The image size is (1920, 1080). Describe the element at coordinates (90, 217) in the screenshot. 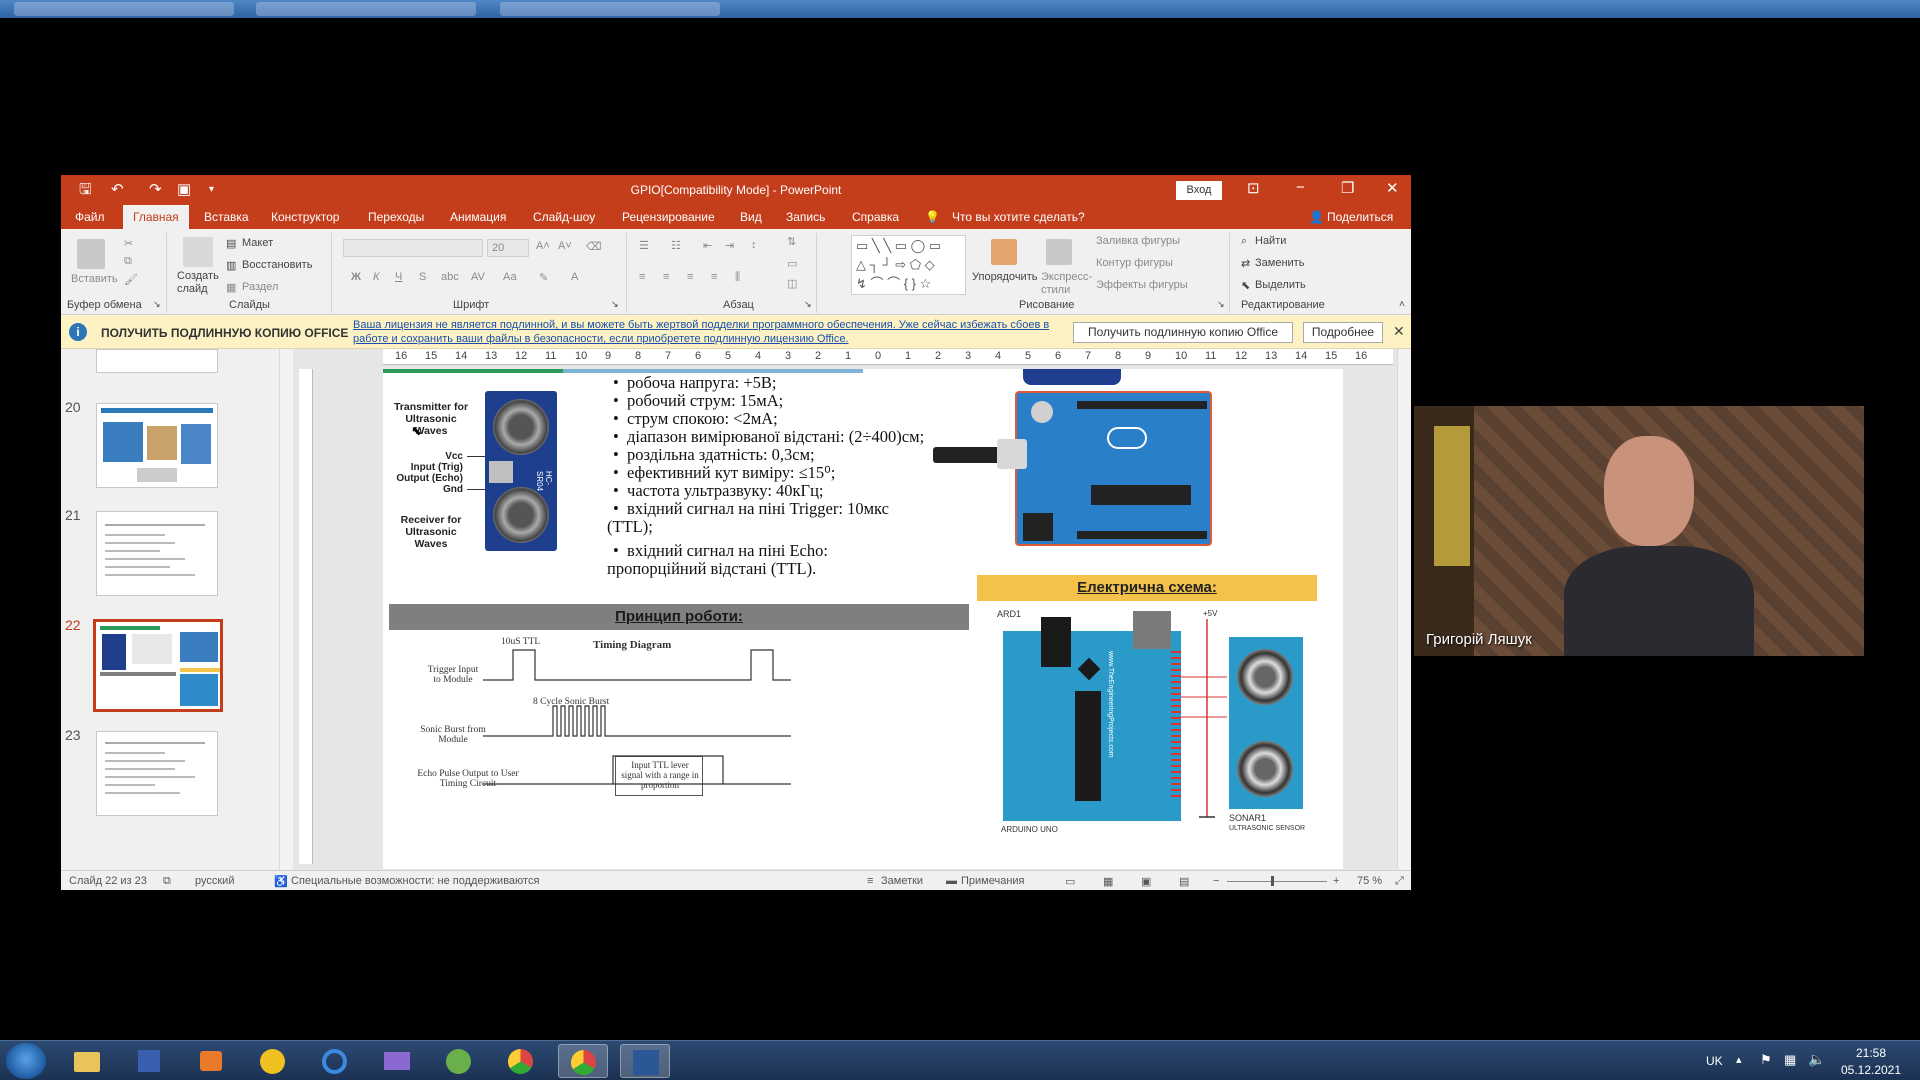

I see `tab-file: Файл` at that location.